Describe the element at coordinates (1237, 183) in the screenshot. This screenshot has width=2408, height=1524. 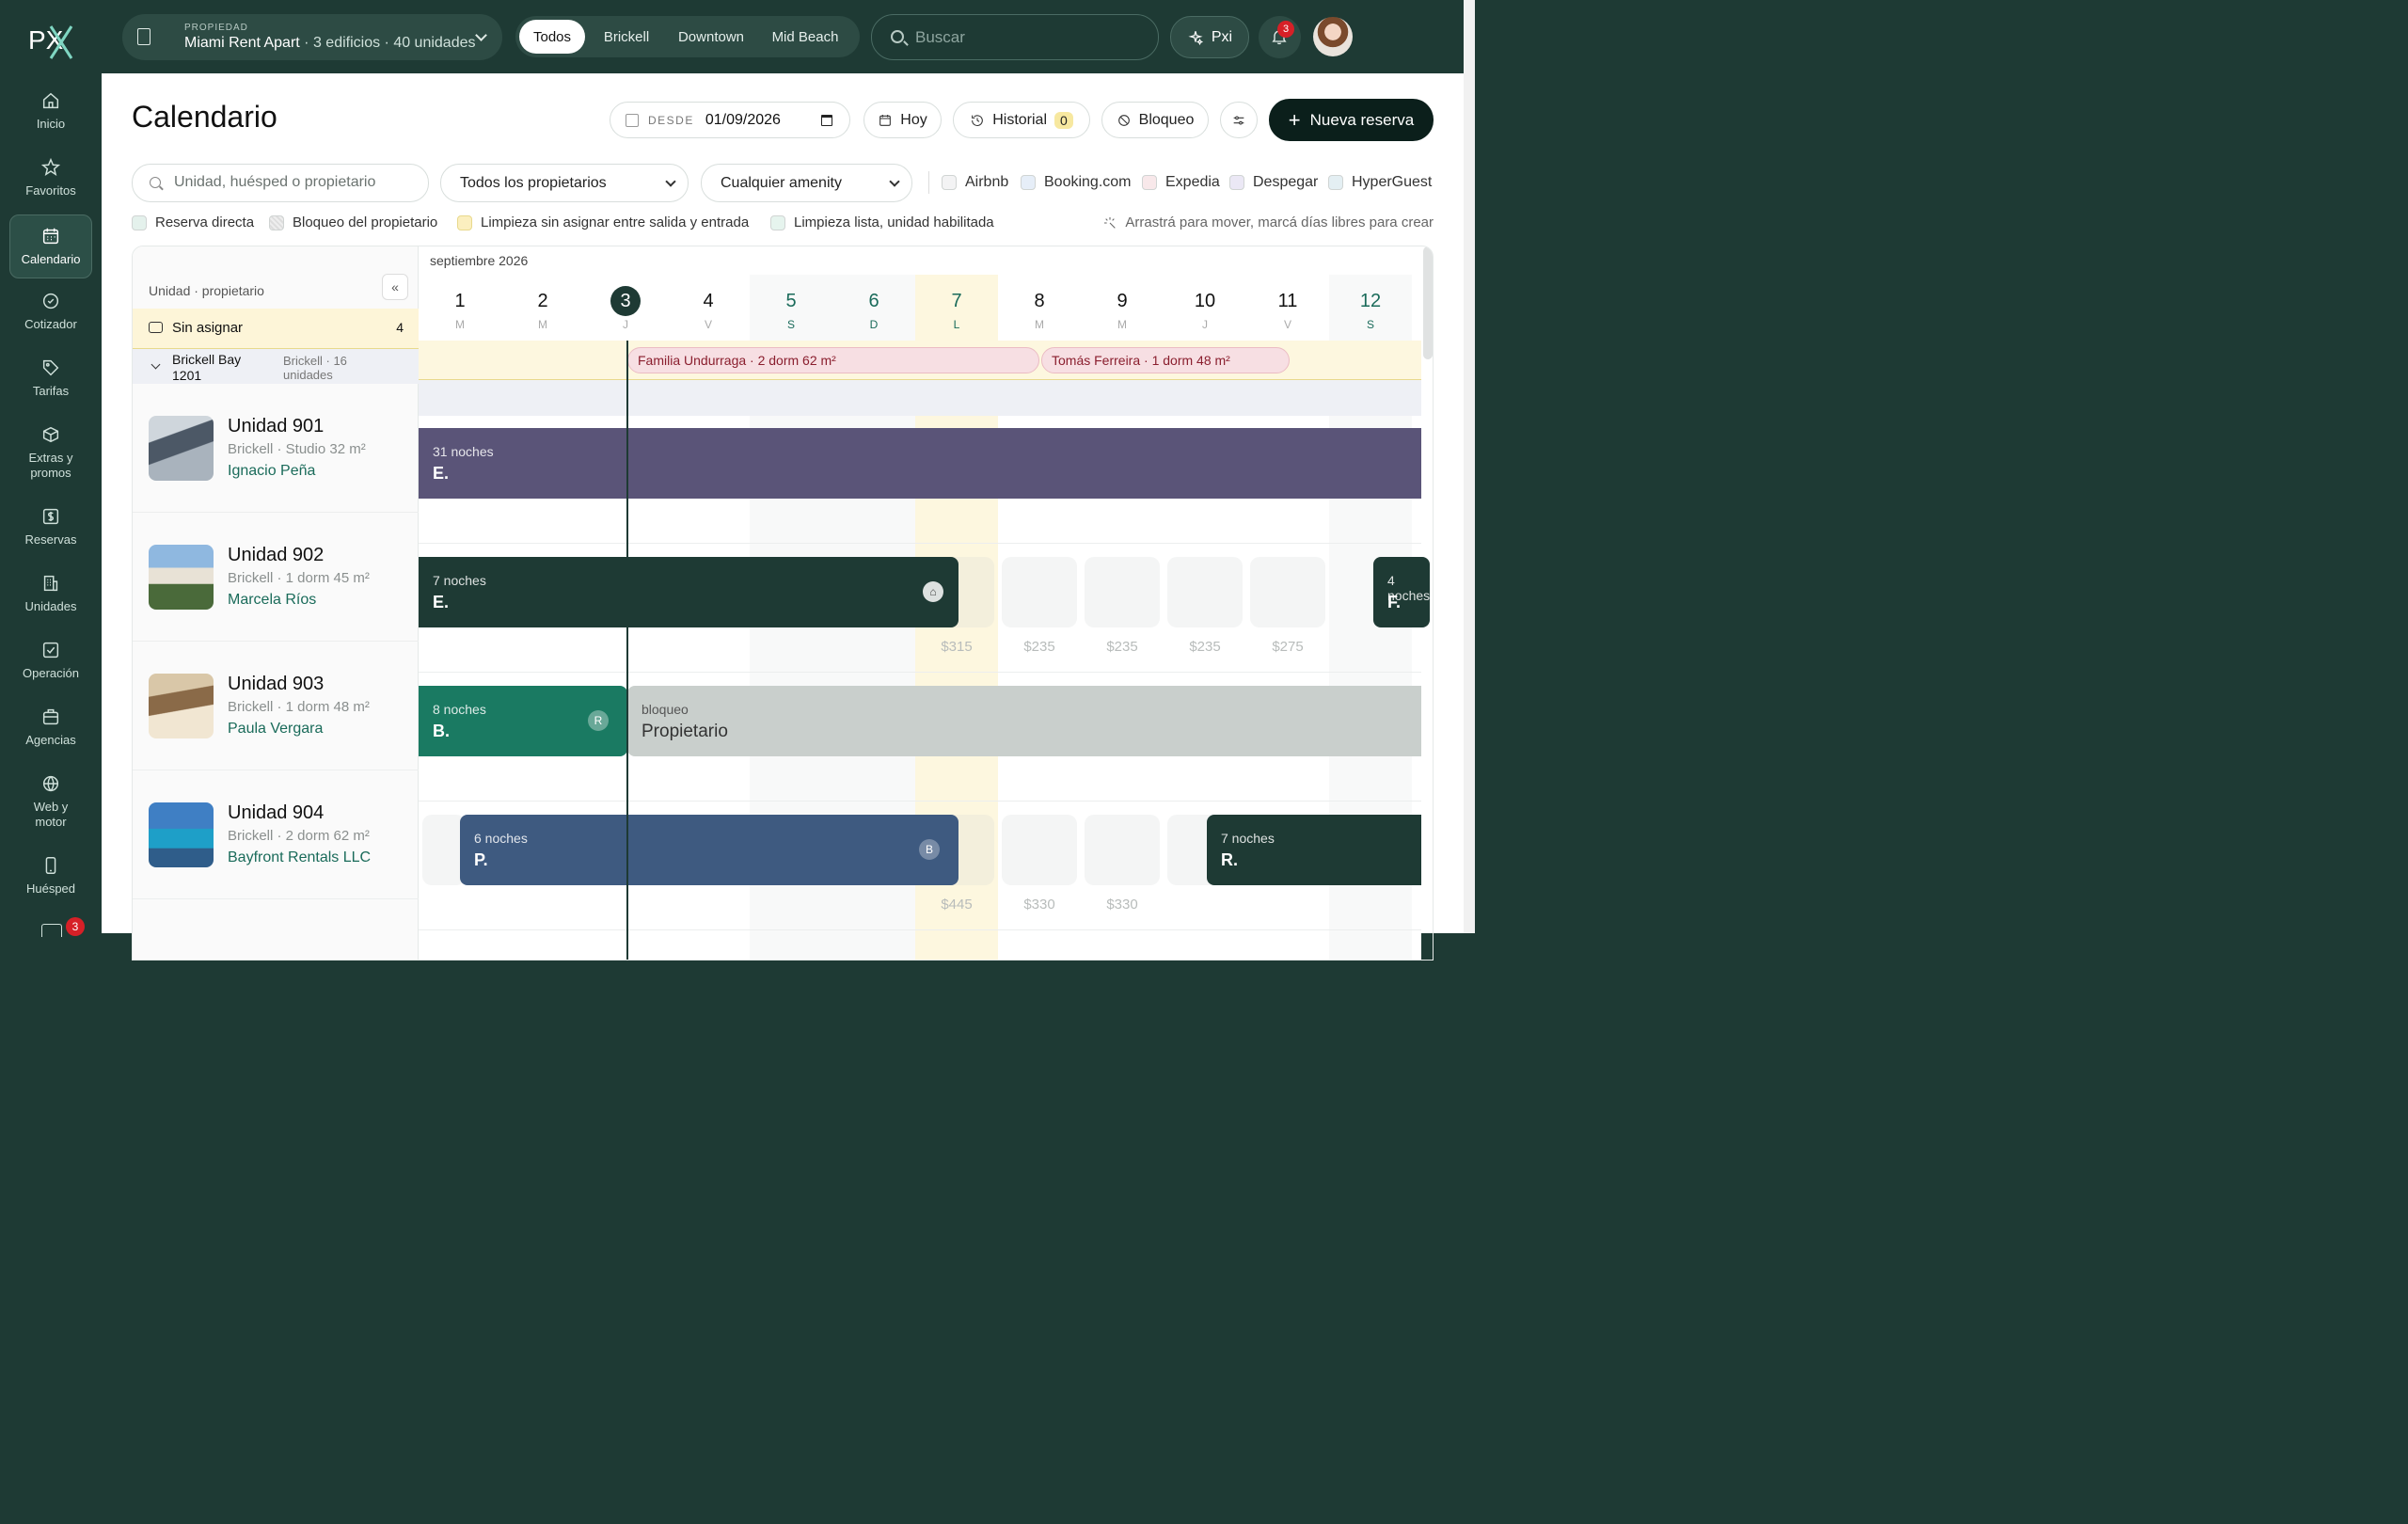
I see `channel-swatch` at that location.